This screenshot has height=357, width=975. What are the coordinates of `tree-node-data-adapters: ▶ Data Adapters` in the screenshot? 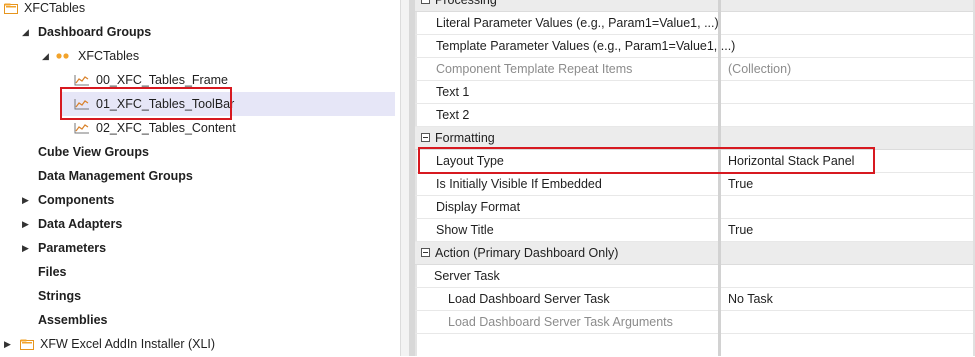 It's located at (72, 224).